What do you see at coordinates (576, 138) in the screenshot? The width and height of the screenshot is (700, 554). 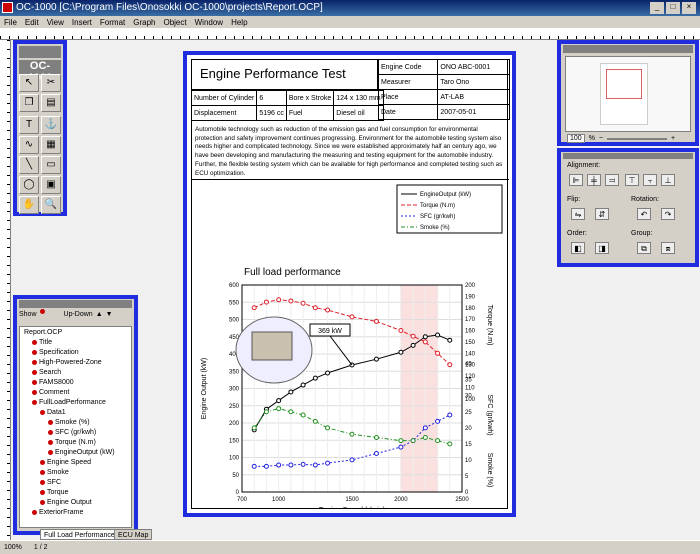 I see `zoom-value: 100` at bounding box center [576, 138].